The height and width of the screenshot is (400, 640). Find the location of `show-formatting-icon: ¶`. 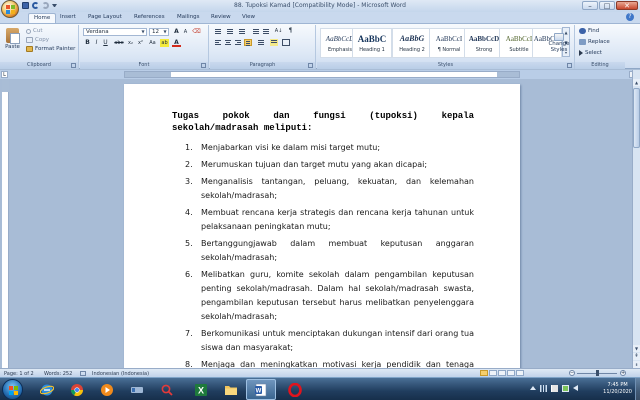

show-formatting-icon: ¶ is located at coordinates (290, 31).